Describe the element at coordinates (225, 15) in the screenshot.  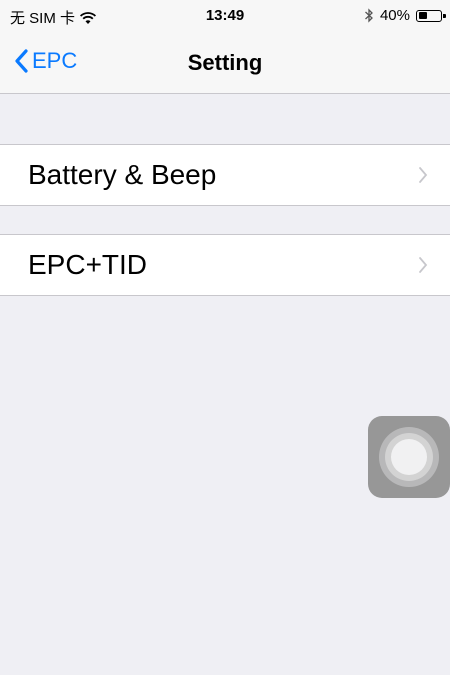
I see `status-bar: 无 SIM 卡 13:49 40%` at that location.